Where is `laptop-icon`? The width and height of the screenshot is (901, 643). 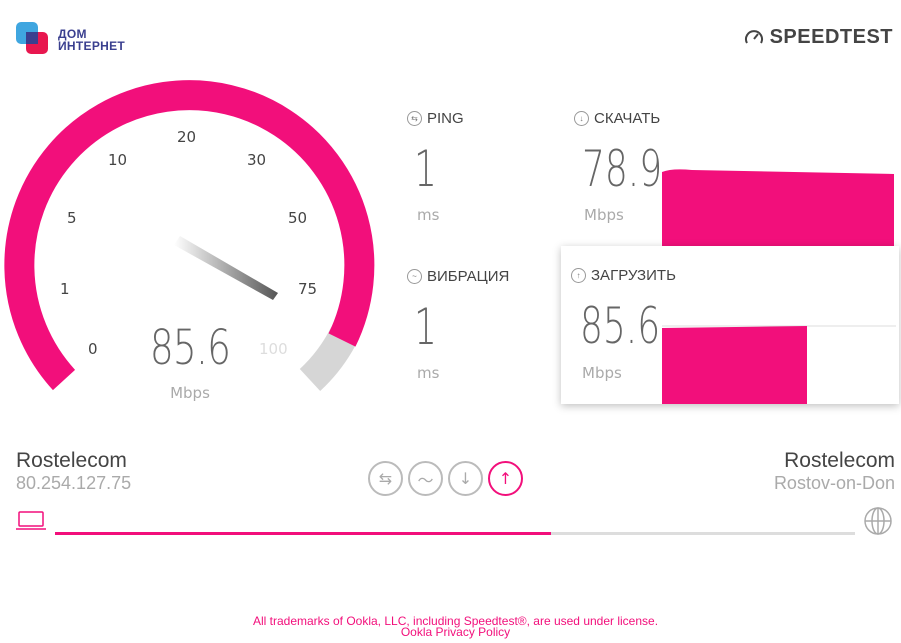
laptop-icon is located at coordinates (31, 520).